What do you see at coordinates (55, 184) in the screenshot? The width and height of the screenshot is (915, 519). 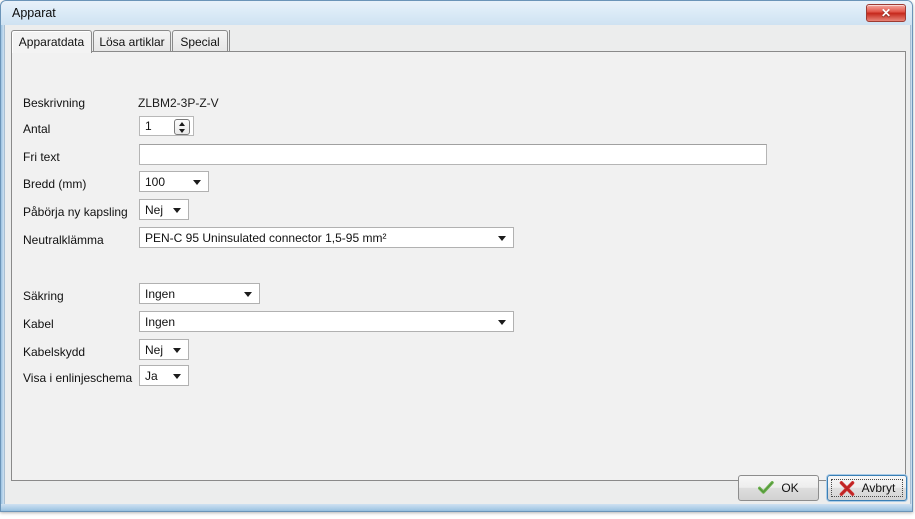 I see `label-bredd: Bredd (mm)` at bounding box center [55, 184].